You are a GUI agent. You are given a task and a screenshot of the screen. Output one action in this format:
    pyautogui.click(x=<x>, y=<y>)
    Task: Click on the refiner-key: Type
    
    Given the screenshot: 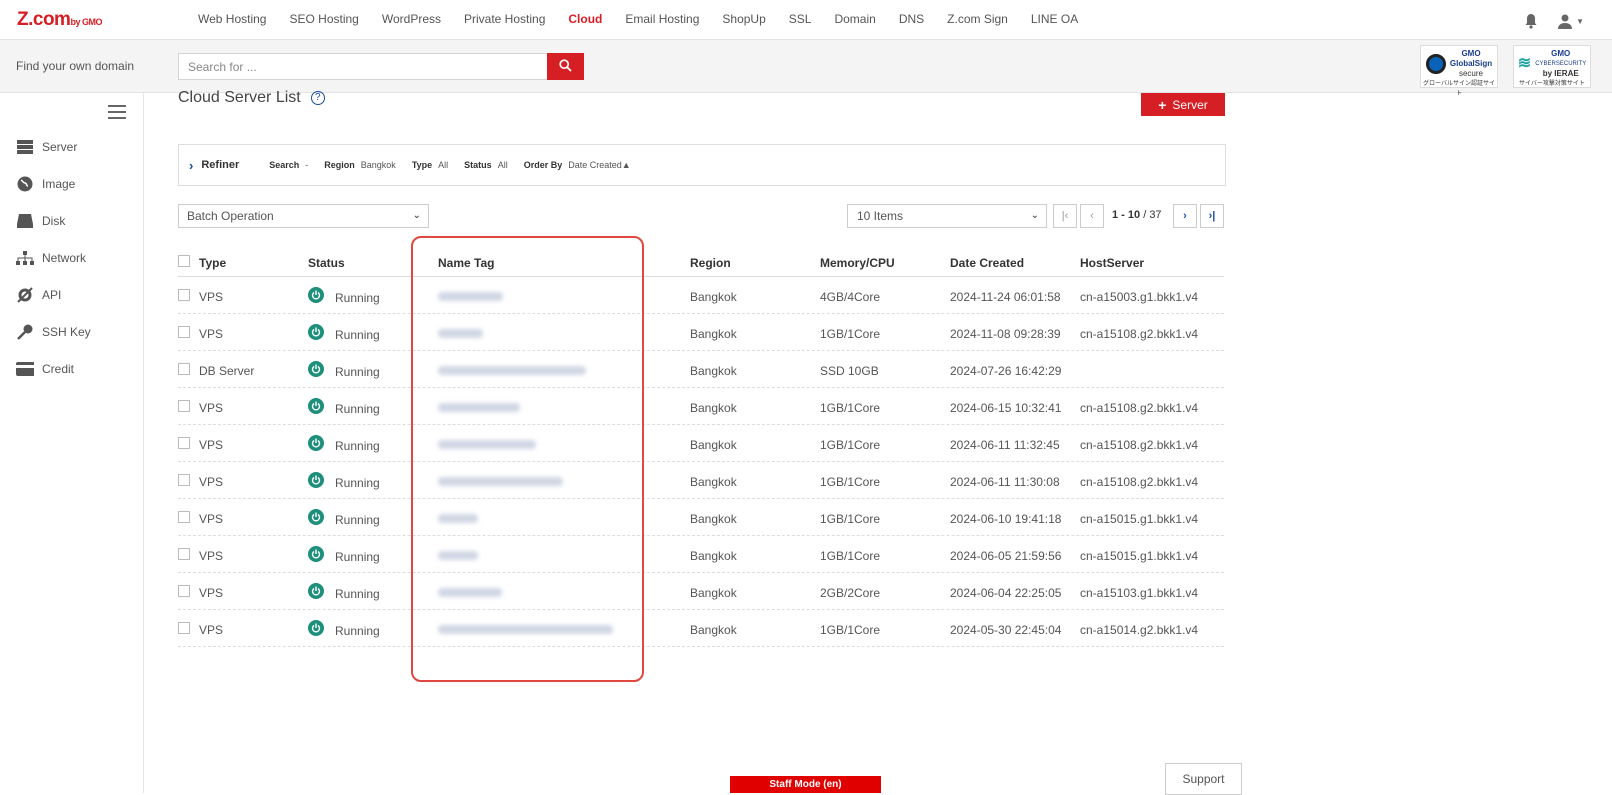 What is the action you would take?
    pyautogui.click(x=422, y=165)
    